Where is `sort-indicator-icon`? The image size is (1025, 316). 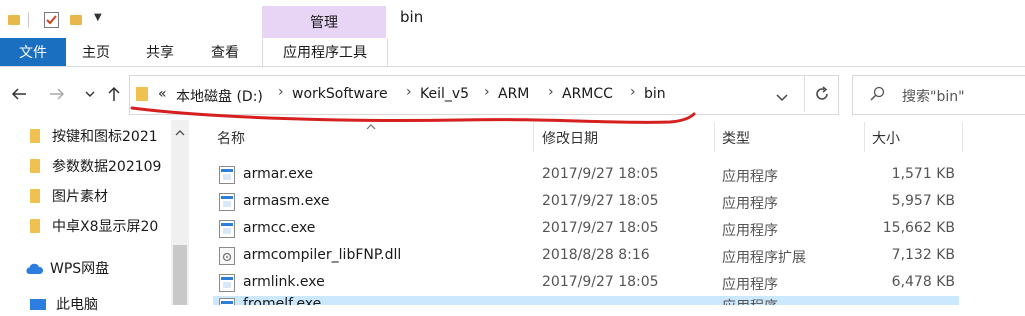
sort-indicator-icon is located at coordinates (371, 126).